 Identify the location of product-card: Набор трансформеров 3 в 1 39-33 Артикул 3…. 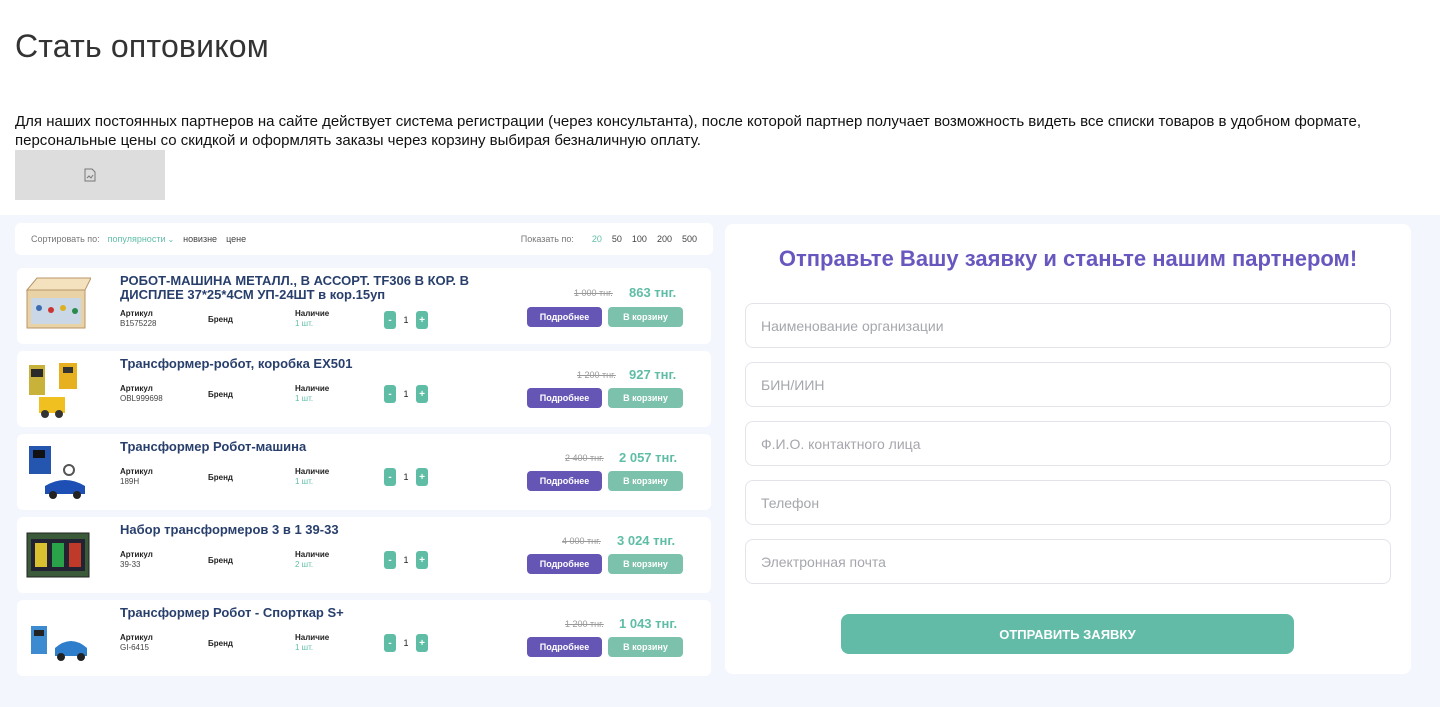
(364, 555).